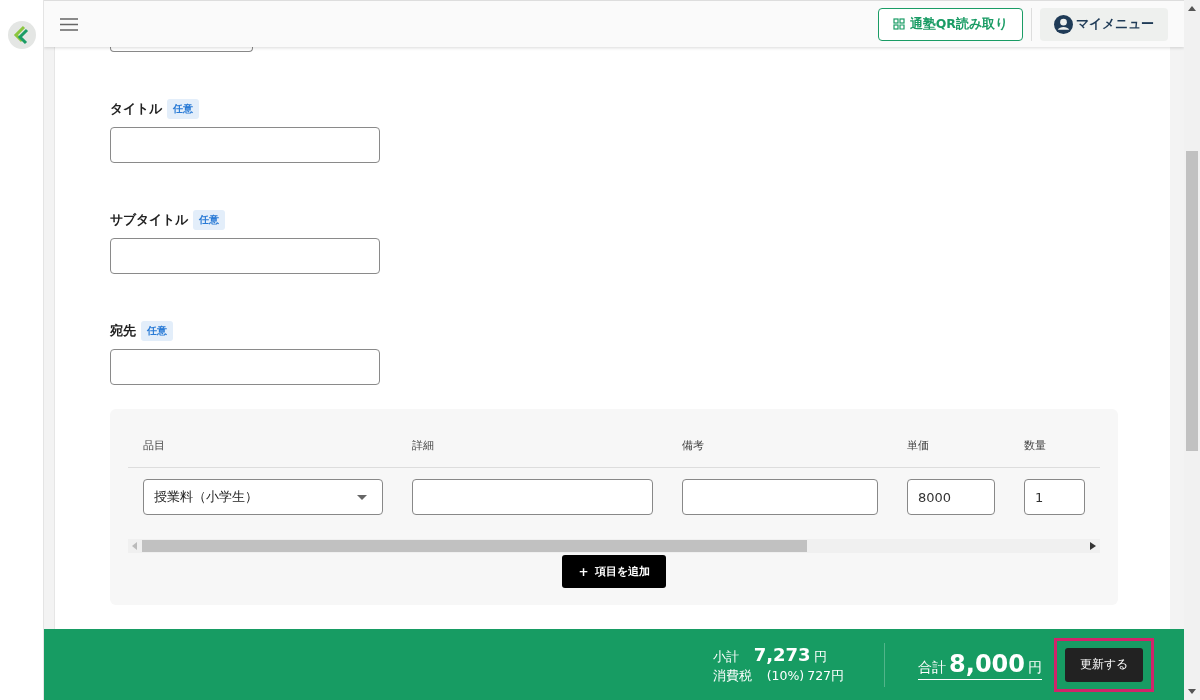 The height and width of the screenshot is (700, 1200). What do you see at coordinates (950, 24) in the screenshot?
I see `qr-scan-button: 通塾QR読み取り` at bounding box center [950, 24].